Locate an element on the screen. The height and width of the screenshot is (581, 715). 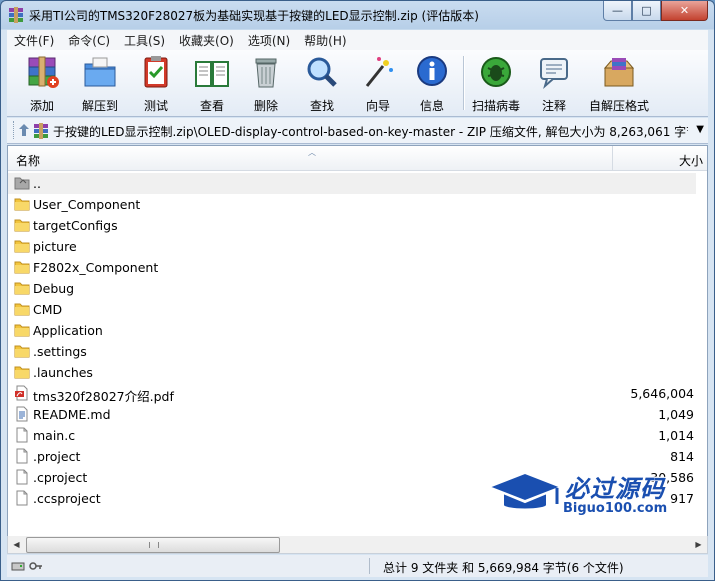
virus-scan-label: 扫描病毒 is located at coordinates (495, 106).